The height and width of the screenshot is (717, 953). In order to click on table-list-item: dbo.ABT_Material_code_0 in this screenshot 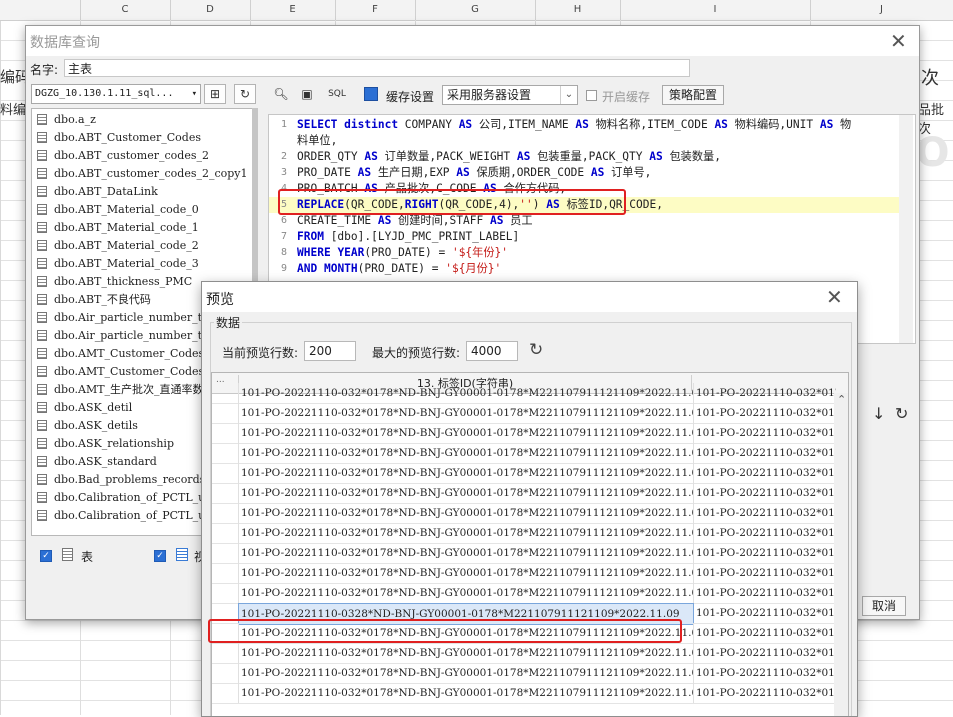, I will do `click(142, 210)`.